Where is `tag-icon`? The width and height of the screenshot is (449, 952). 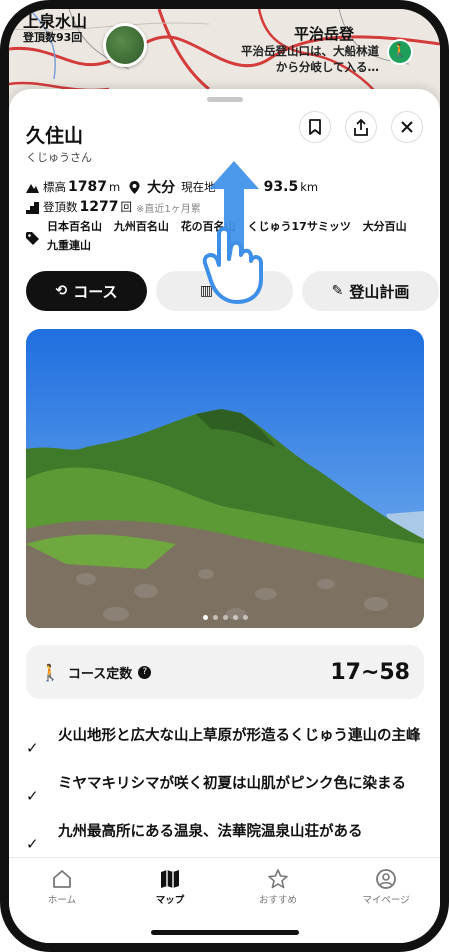
tag-icon is located at coordinates (32, 238).